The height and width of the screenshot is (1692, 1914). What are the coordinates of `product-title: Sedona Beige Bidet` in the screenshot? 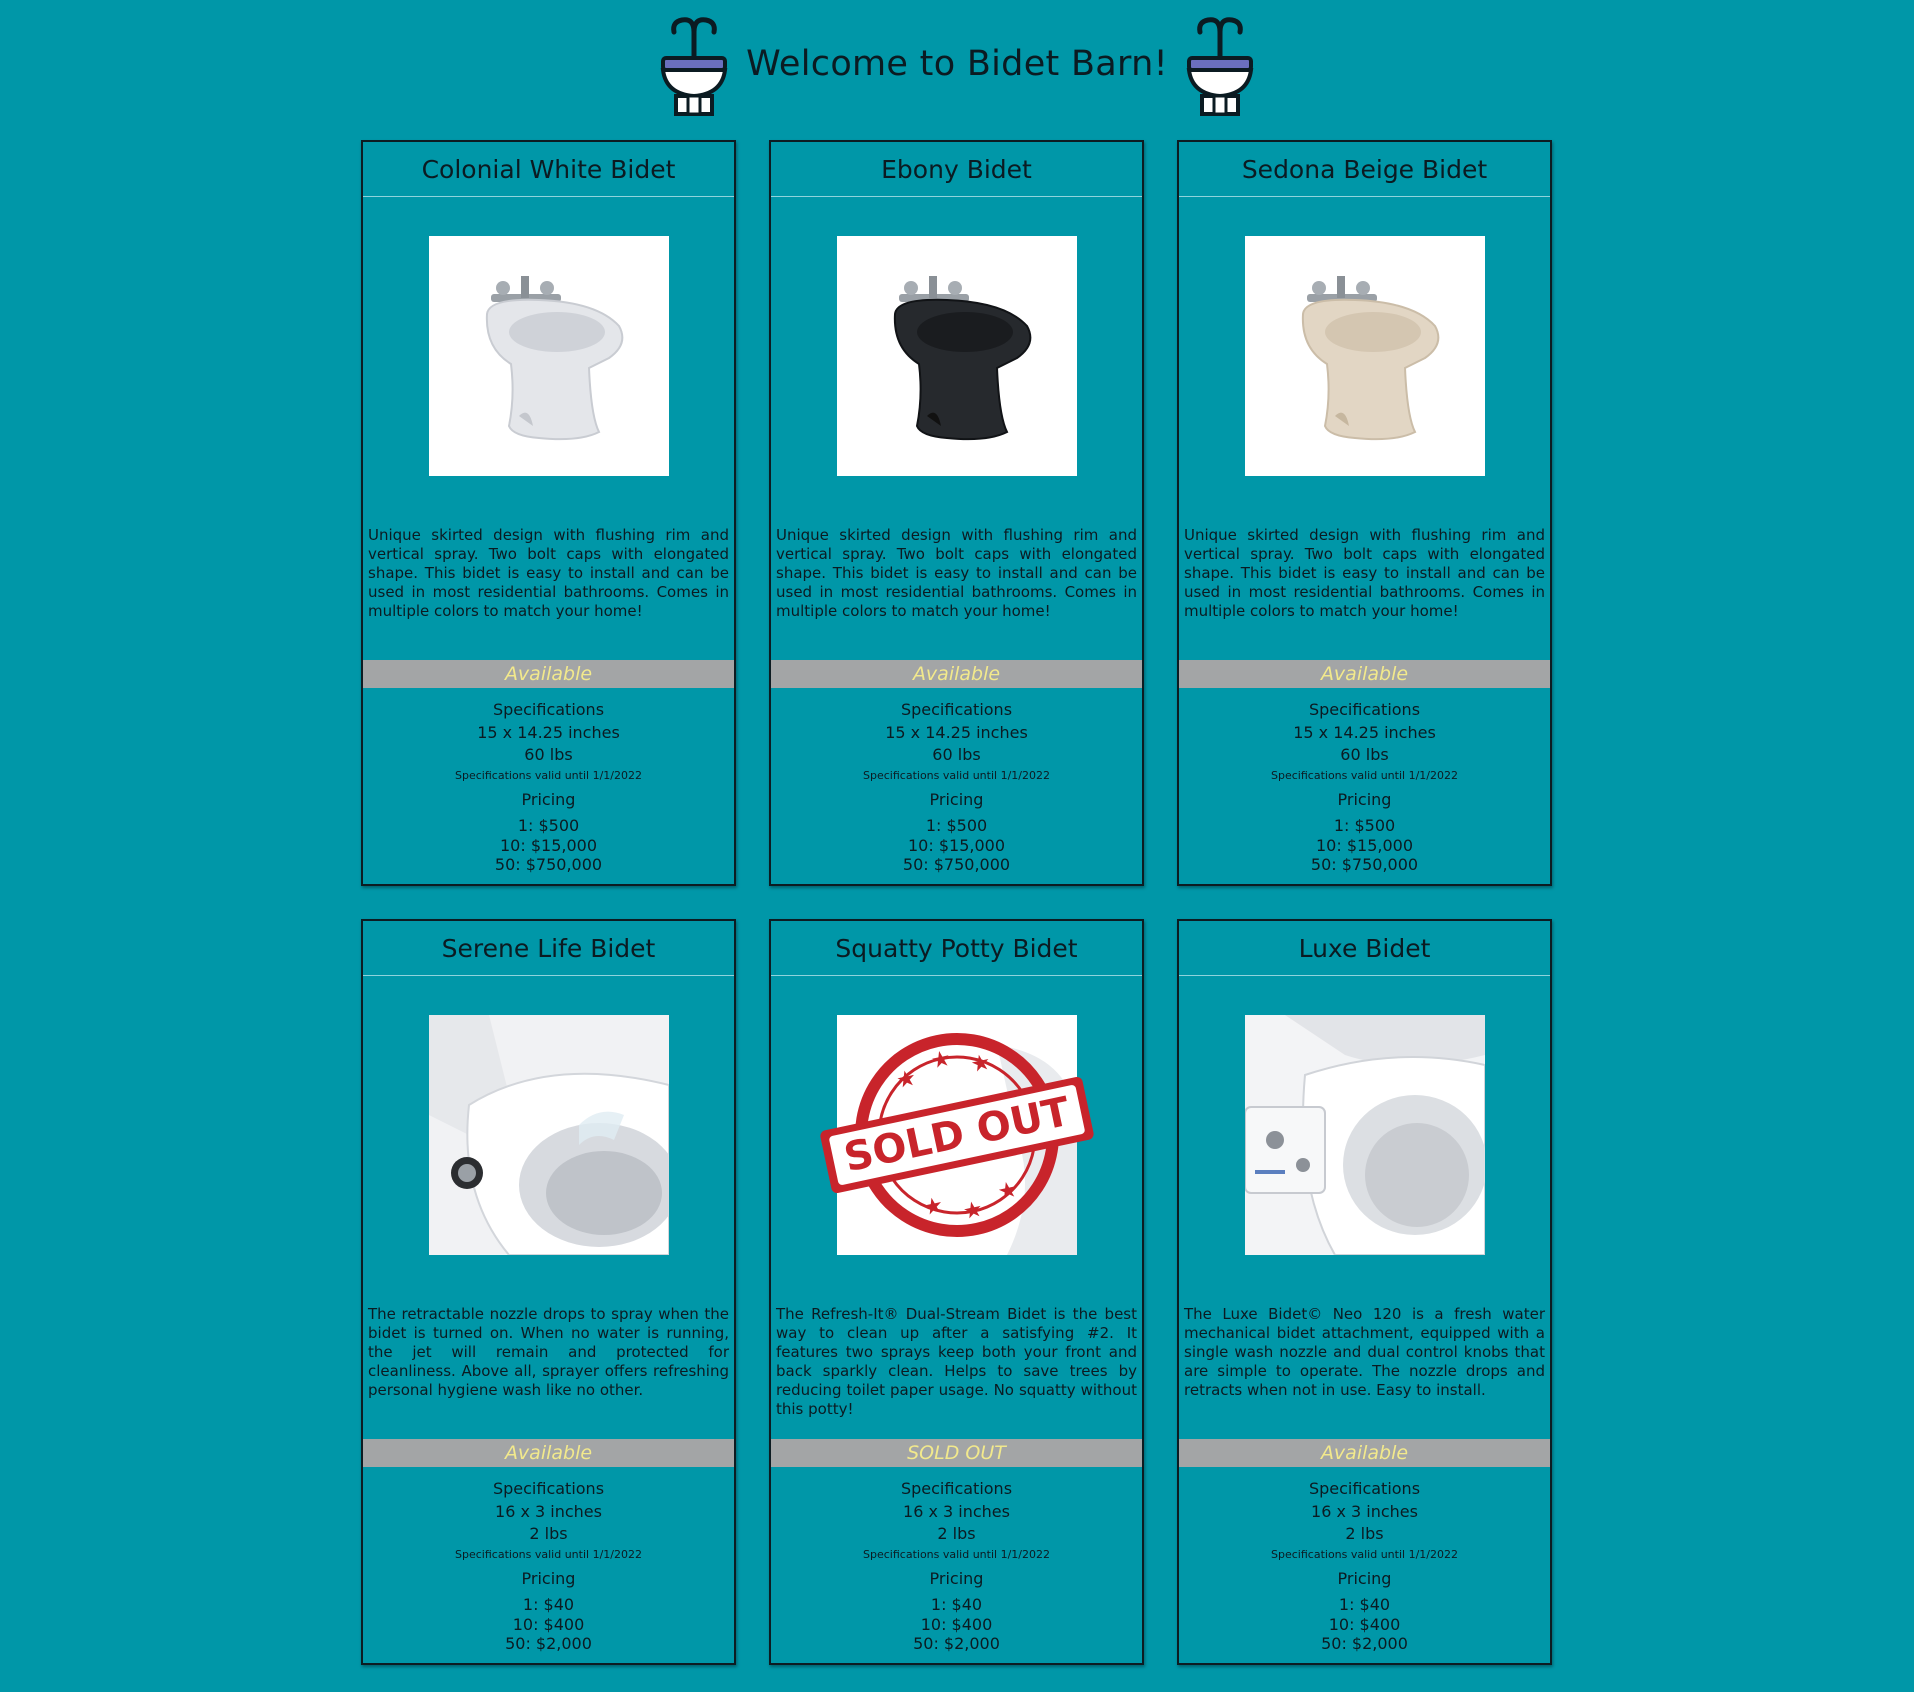 It's located at (1364, 169).